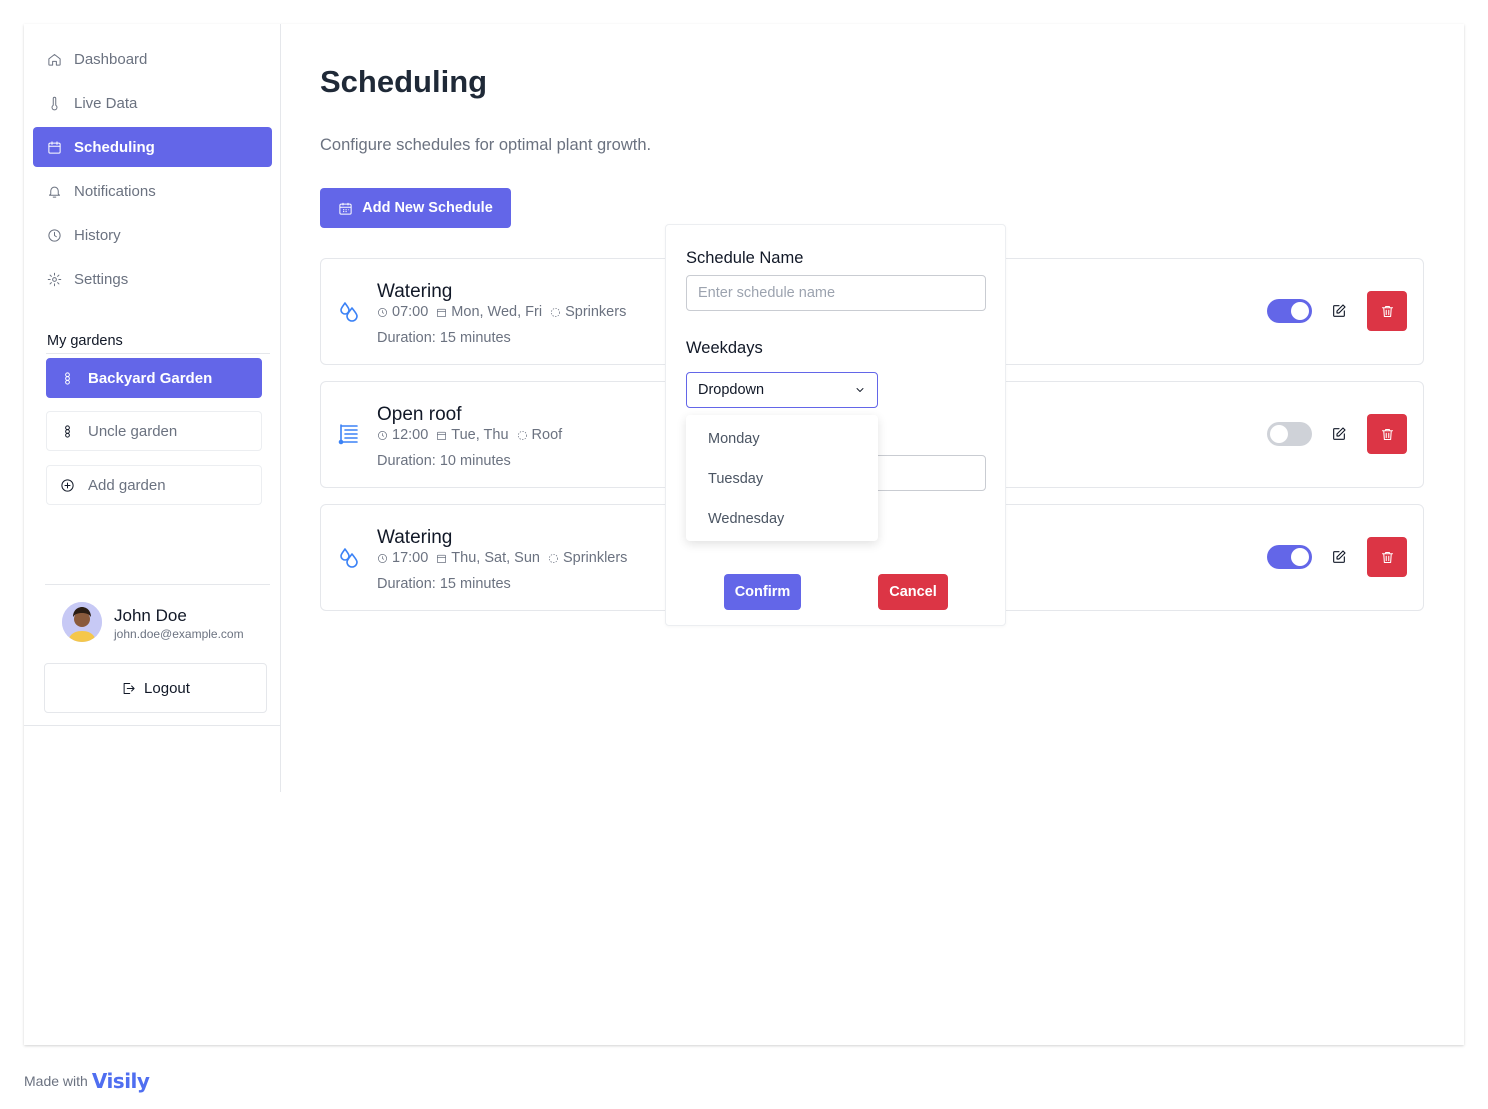  What do you see at coordinates (56, 1081) in the screenshot?
I see `made-with-label: Made with` at bounding box center [56, 1081].